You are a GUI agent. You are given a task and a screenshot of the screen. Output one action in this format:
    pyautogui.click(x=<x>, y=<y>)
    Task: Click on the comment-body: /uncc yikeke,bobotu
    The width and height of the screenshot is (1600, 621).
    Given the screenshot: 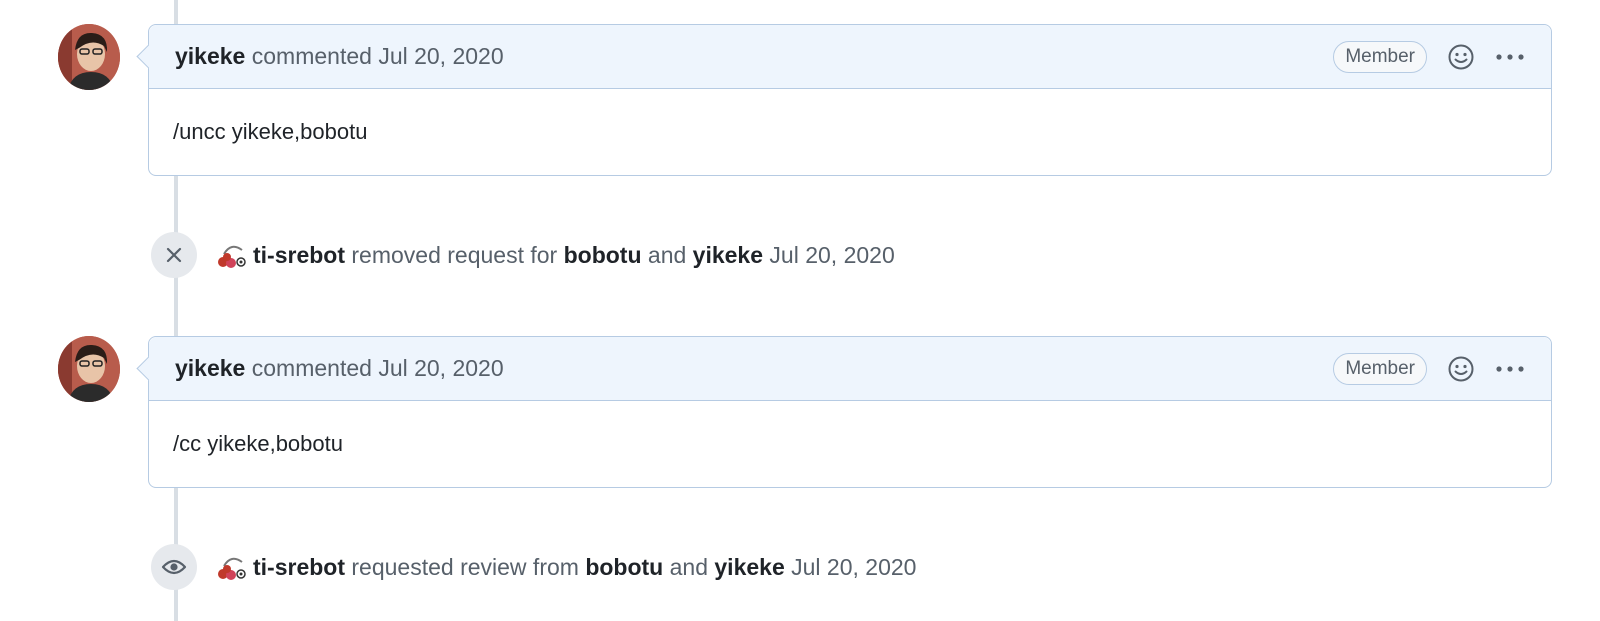 What is the action you would take?
    pyautogui.click(x=270, y=131)
    